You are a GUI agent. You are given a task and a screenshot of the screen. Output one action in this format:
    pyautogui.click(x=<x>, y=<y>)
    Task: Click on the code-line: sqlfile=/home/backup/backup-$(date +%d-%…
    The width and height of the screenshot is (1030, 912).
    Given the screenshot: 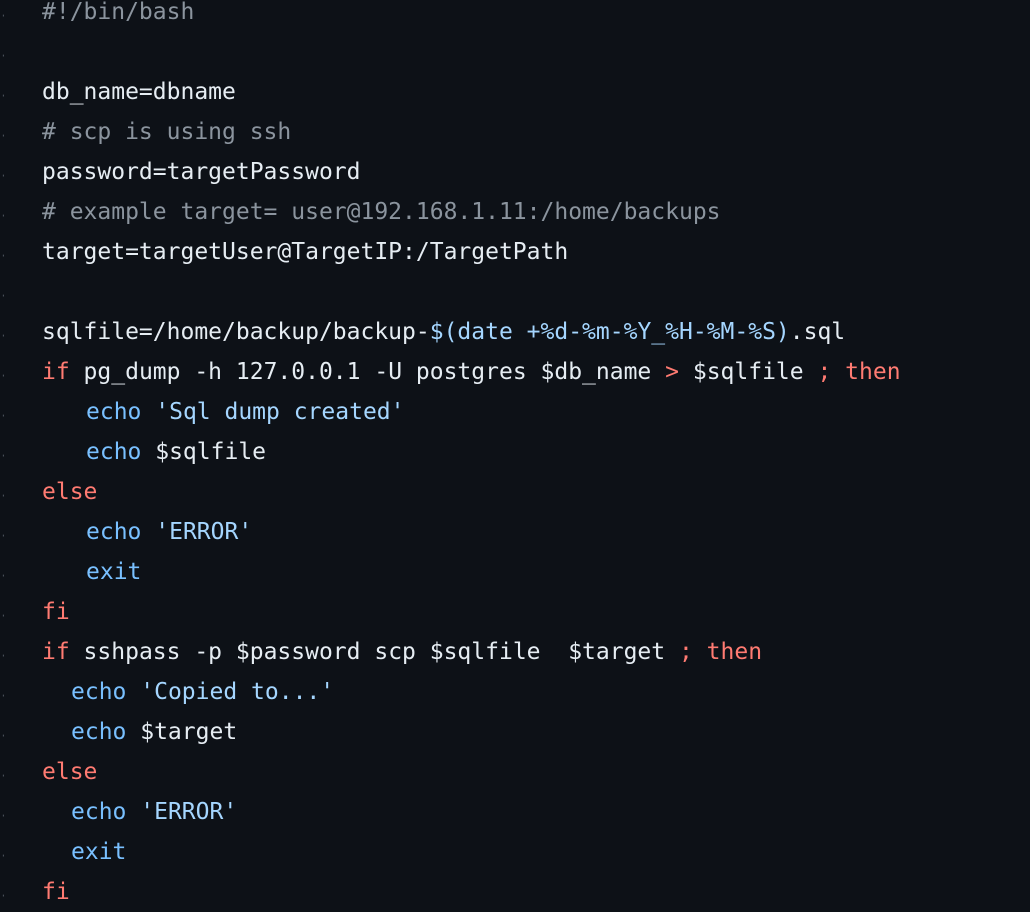 What is the action you would take?
    pyautogui.click(x=443, y=336)
    